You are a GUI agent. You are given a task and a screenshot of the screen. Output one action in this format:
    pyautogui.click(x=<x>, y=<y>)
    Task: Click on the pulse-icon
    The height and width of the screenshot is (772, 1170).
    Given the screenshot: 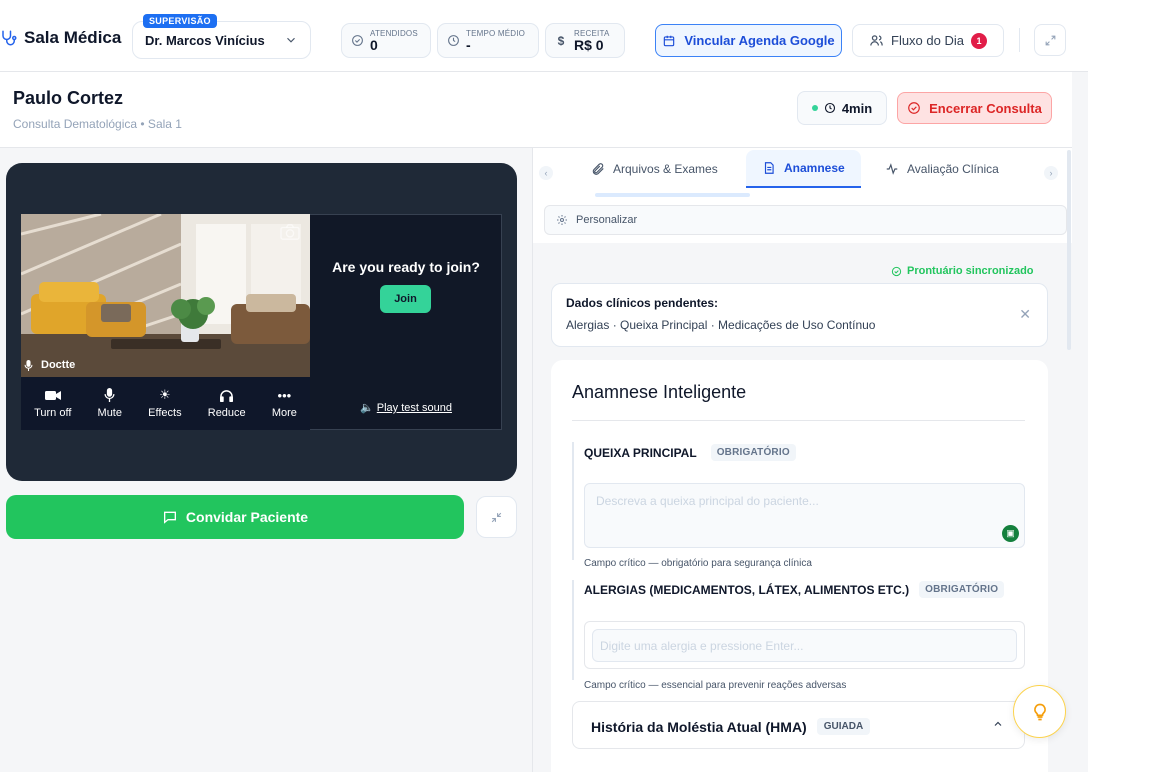 What is the action you would take?
    pyautogui.click(x=892, y=169)
    